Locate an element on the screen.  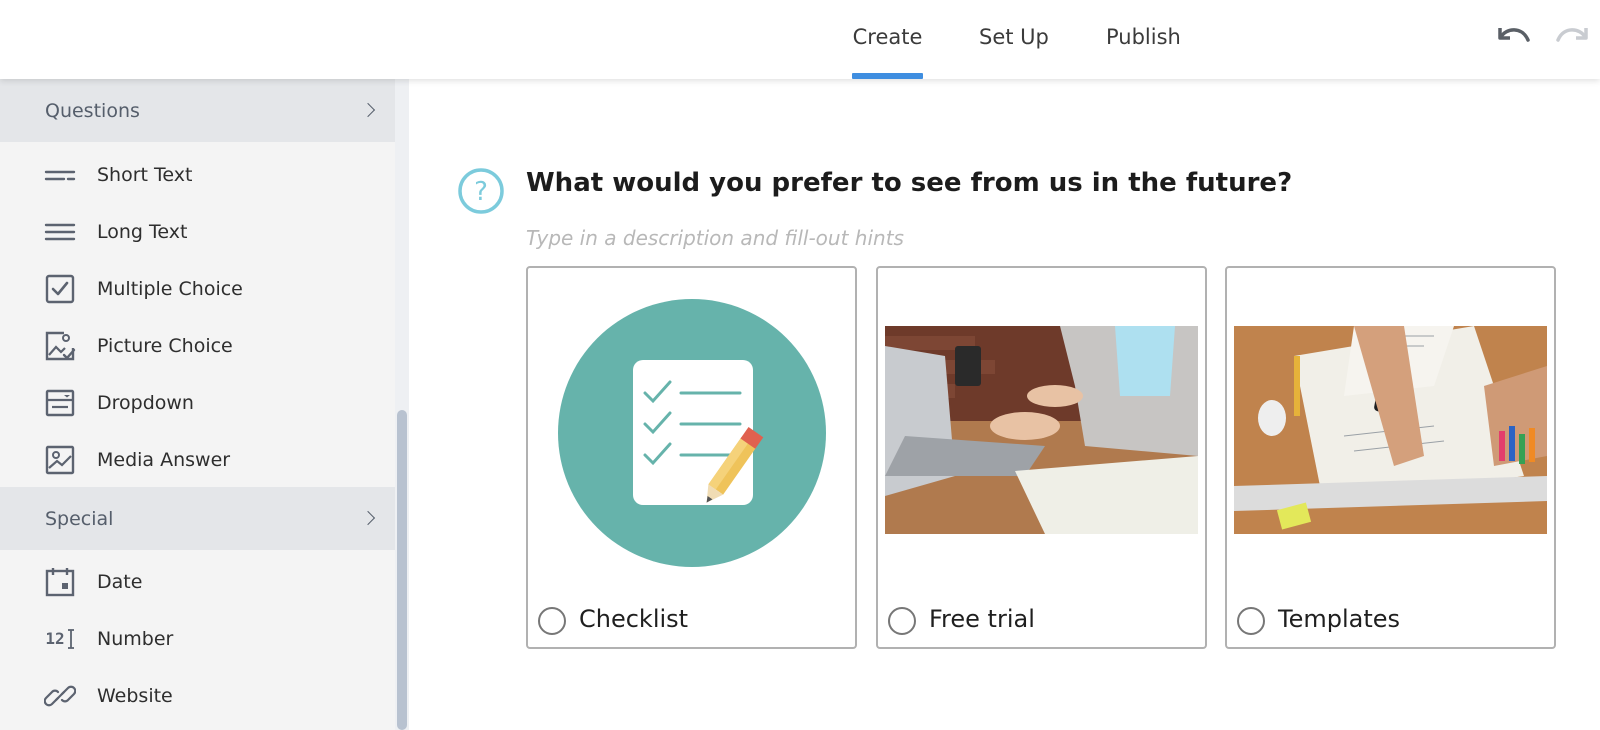
sidebar-item-media-answer: Media Answer is located at coordinates (197, 459).